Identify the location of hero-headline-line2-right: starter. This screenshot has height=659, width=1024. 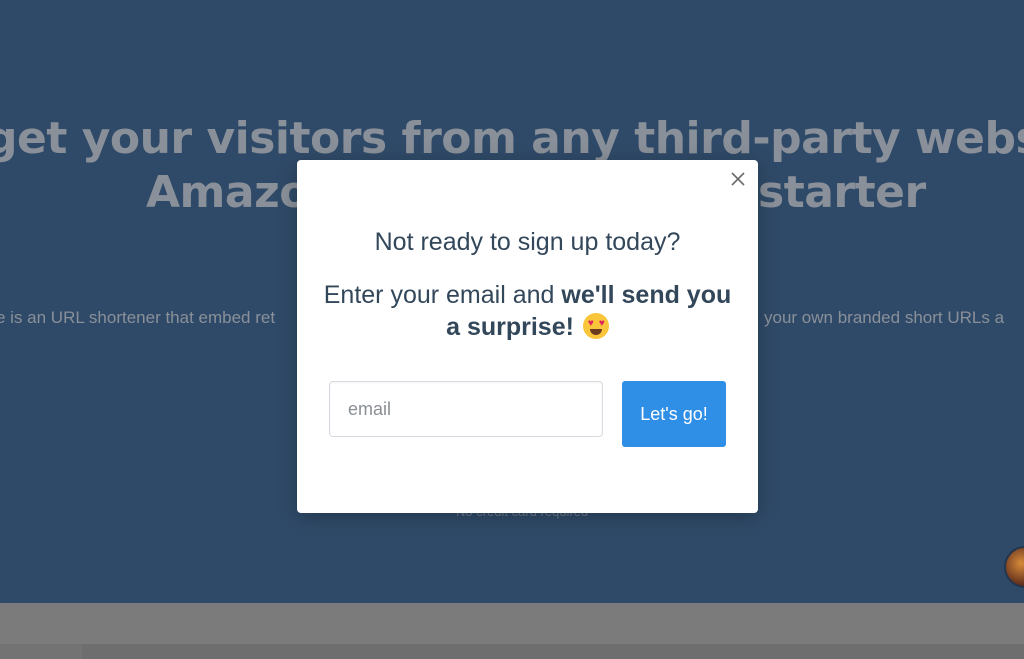
(842, 192).